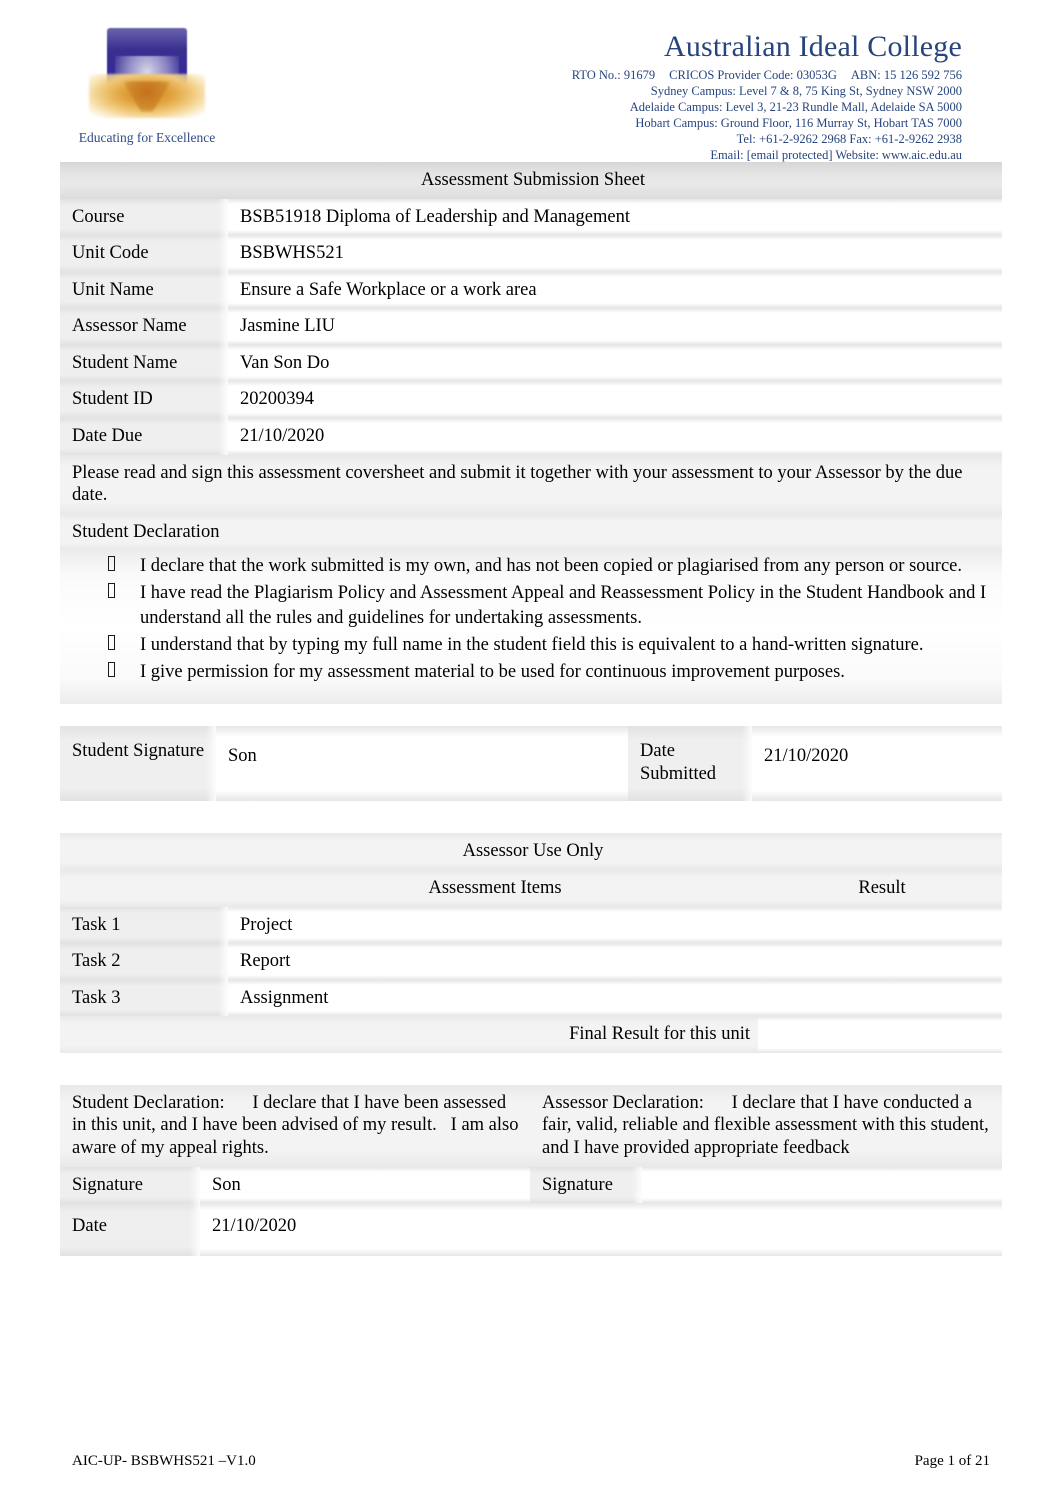 This screenshot has width=1062, height=1506. I want to click on student-signature-value: Son, so click(422, 764).